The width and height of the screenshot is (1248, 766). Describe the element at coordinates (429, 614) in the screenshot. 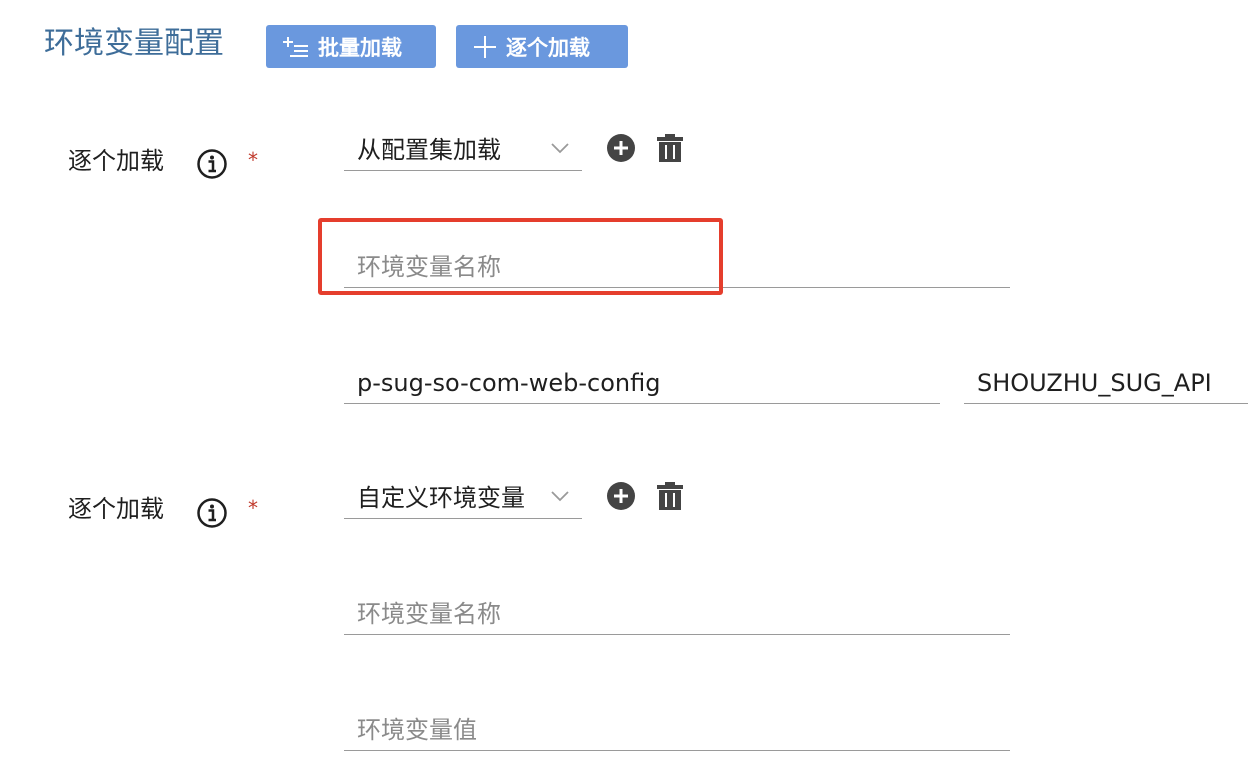

I see `env-name-placeholder: 环境变量名称` at that location.